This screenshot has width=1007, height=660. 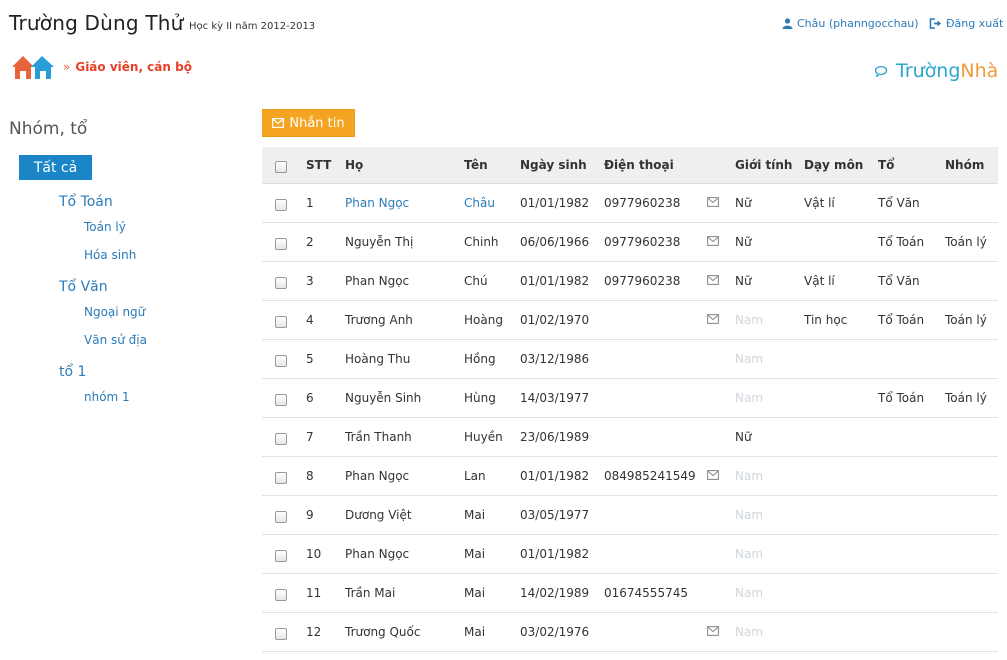 What do you see at coordinates (763, 165) in the screenshot?
I see `col-gioi-tinh: Giới tính` at bounding box center [763, 165].